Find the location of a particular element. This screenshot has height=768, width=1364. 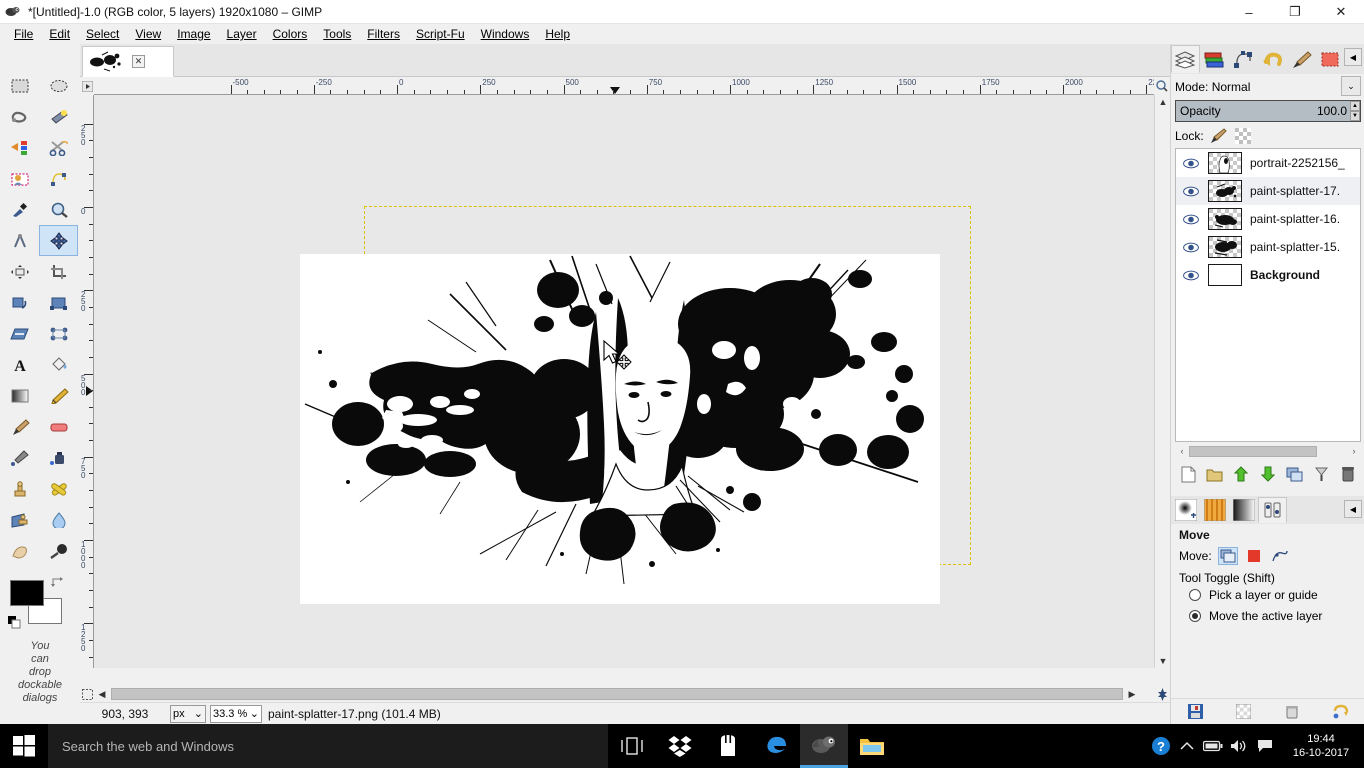

quick-mask-toggle is located at coordinates (87, 694).